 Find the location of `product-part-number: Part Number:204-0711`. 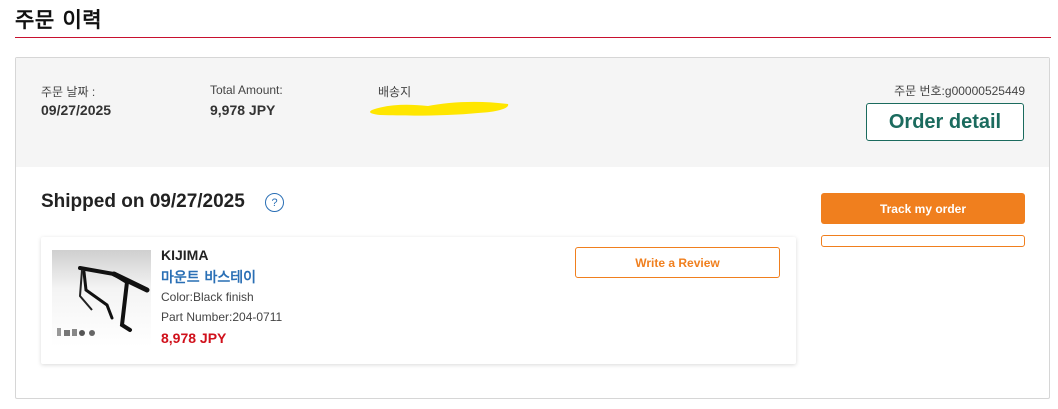

product-part-number: Part Number:204-0711 is located at coordinates (222, 317).